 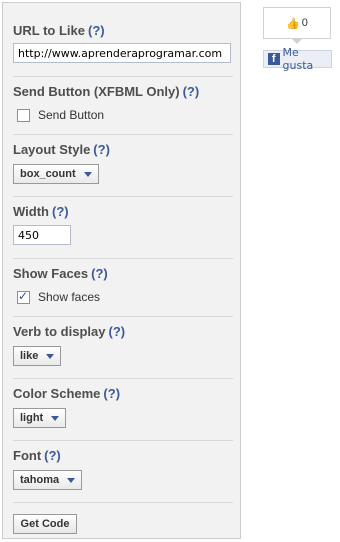 I want to click on send-button-label-text: Send Button (XFBML Only), so click(x=96, y=91).